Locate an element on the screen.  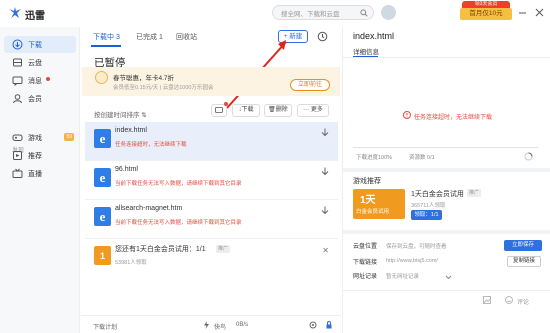
footer-bar: 下载计划 快鸟 0B/s is located at coordinates (211, 324).